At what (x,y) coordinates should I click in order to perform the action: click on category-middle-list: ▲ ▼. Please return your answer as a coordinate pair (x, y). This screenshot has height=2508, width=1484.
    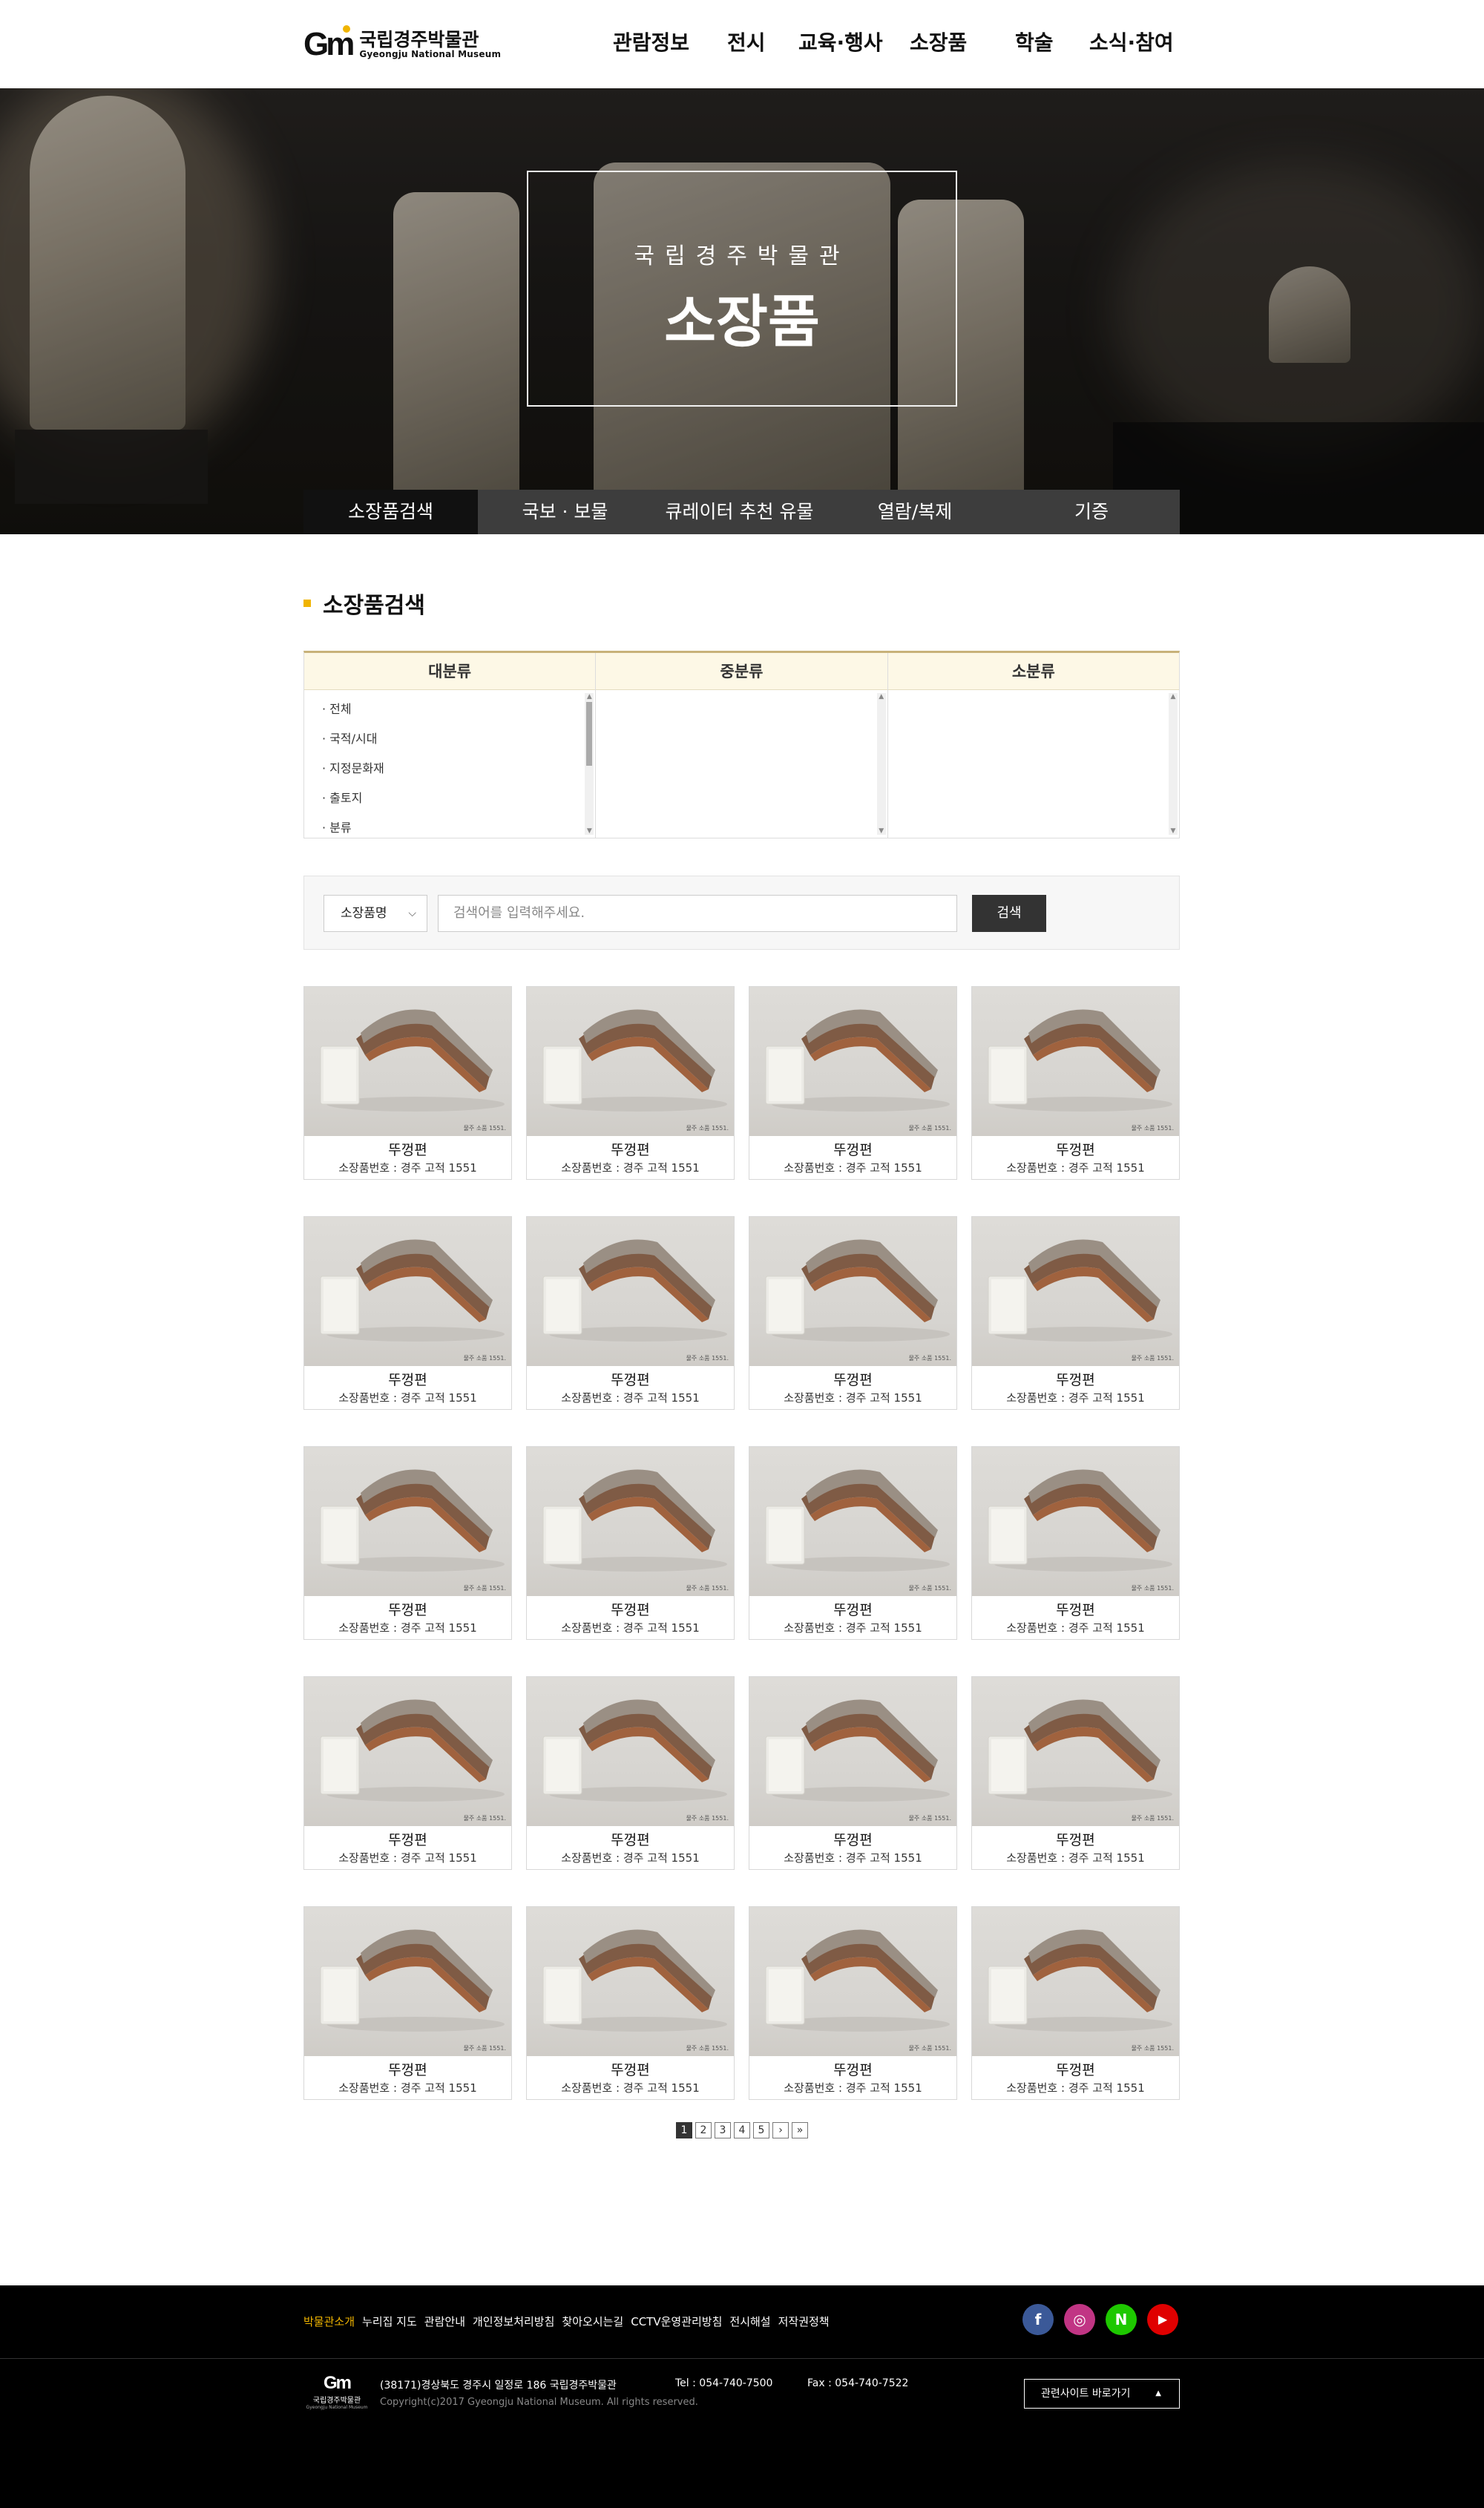
    Looking at the image, I should click on (741, 764).